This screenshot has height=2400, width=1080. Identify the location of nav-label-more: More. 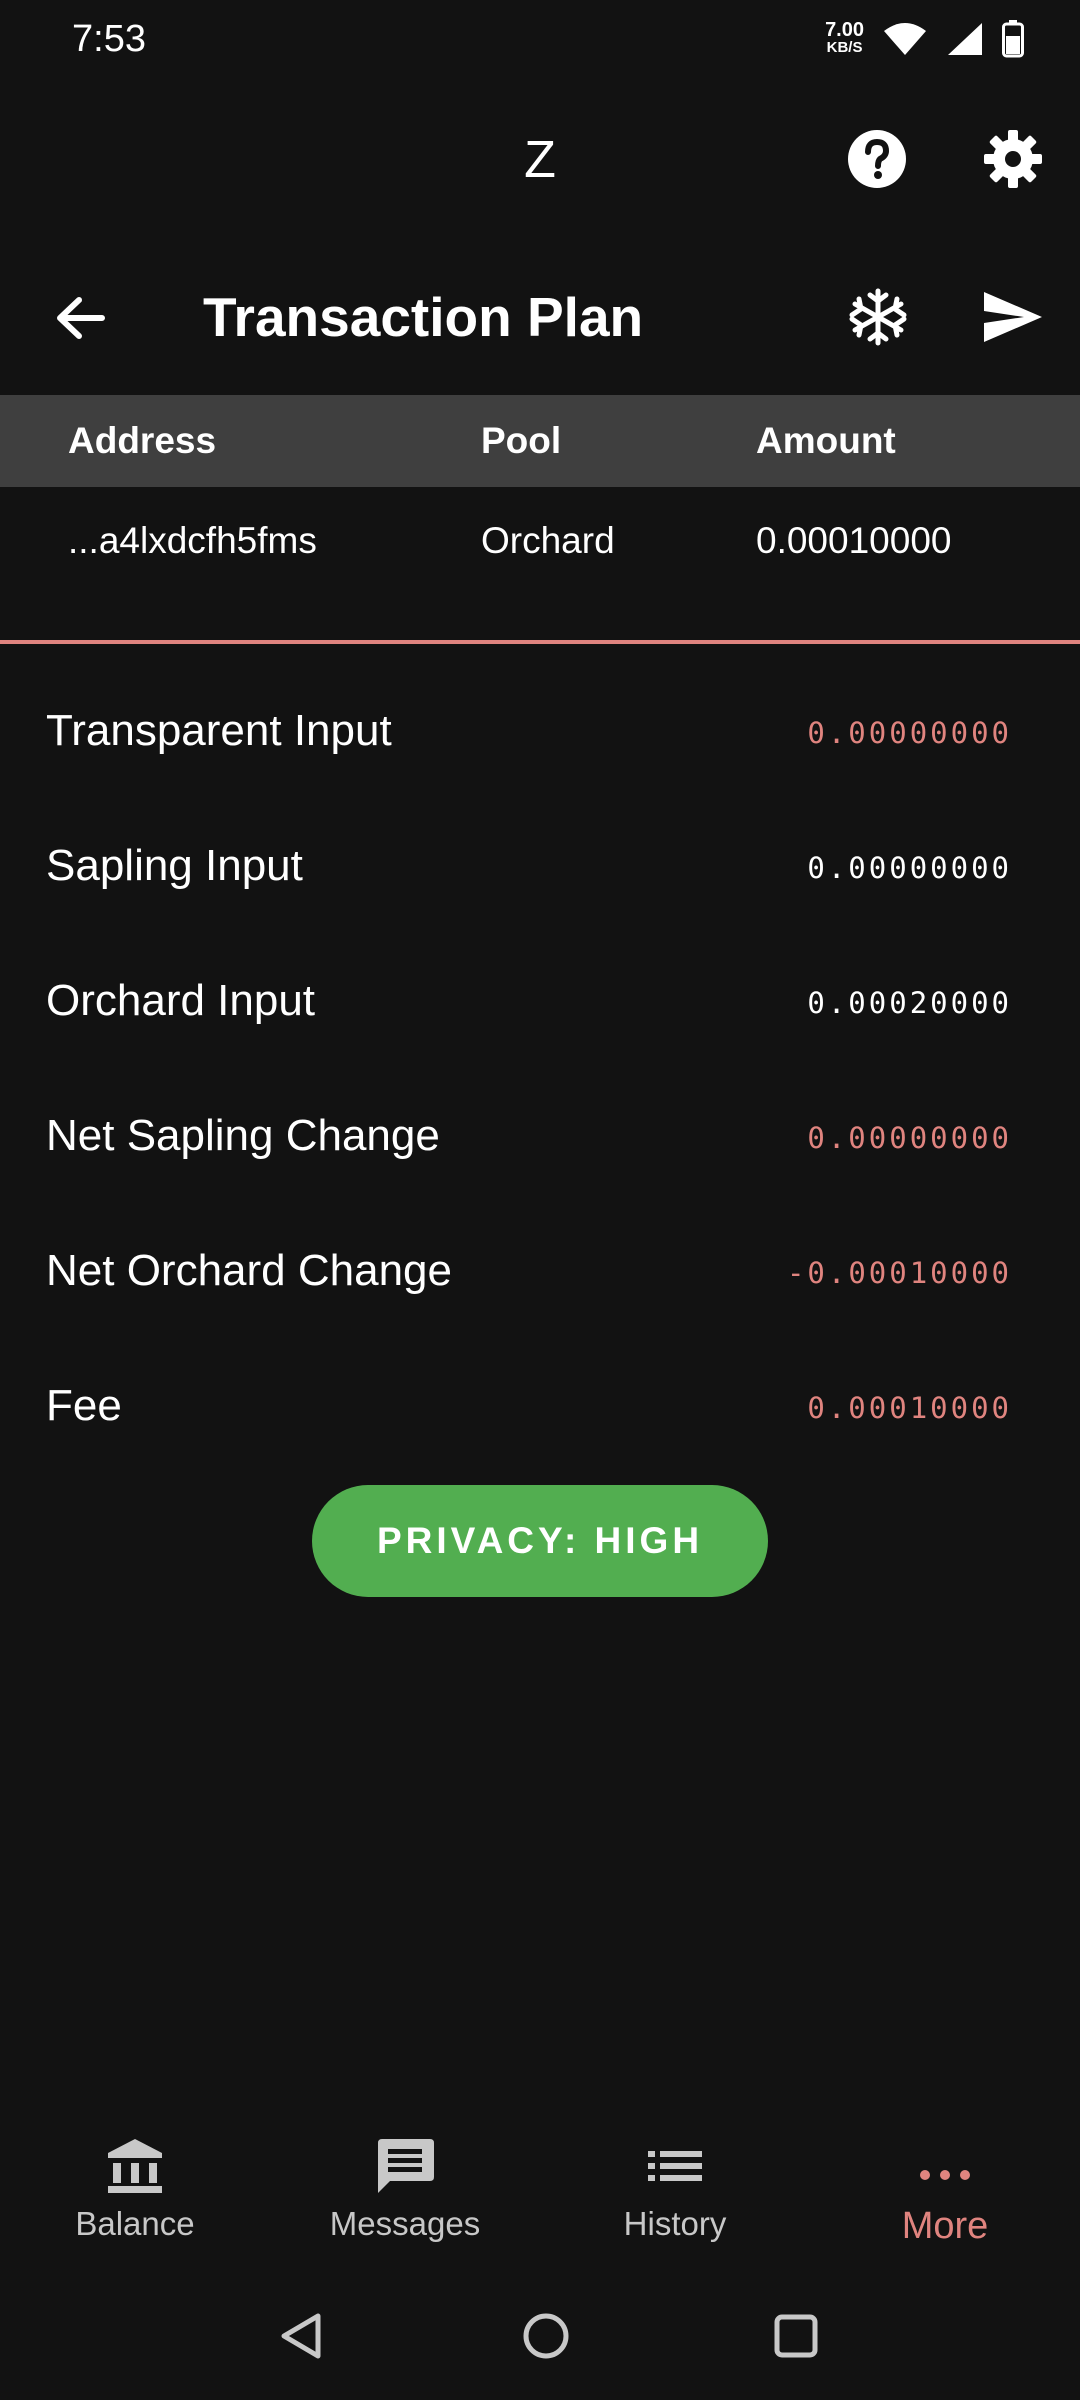
(945, 2226).